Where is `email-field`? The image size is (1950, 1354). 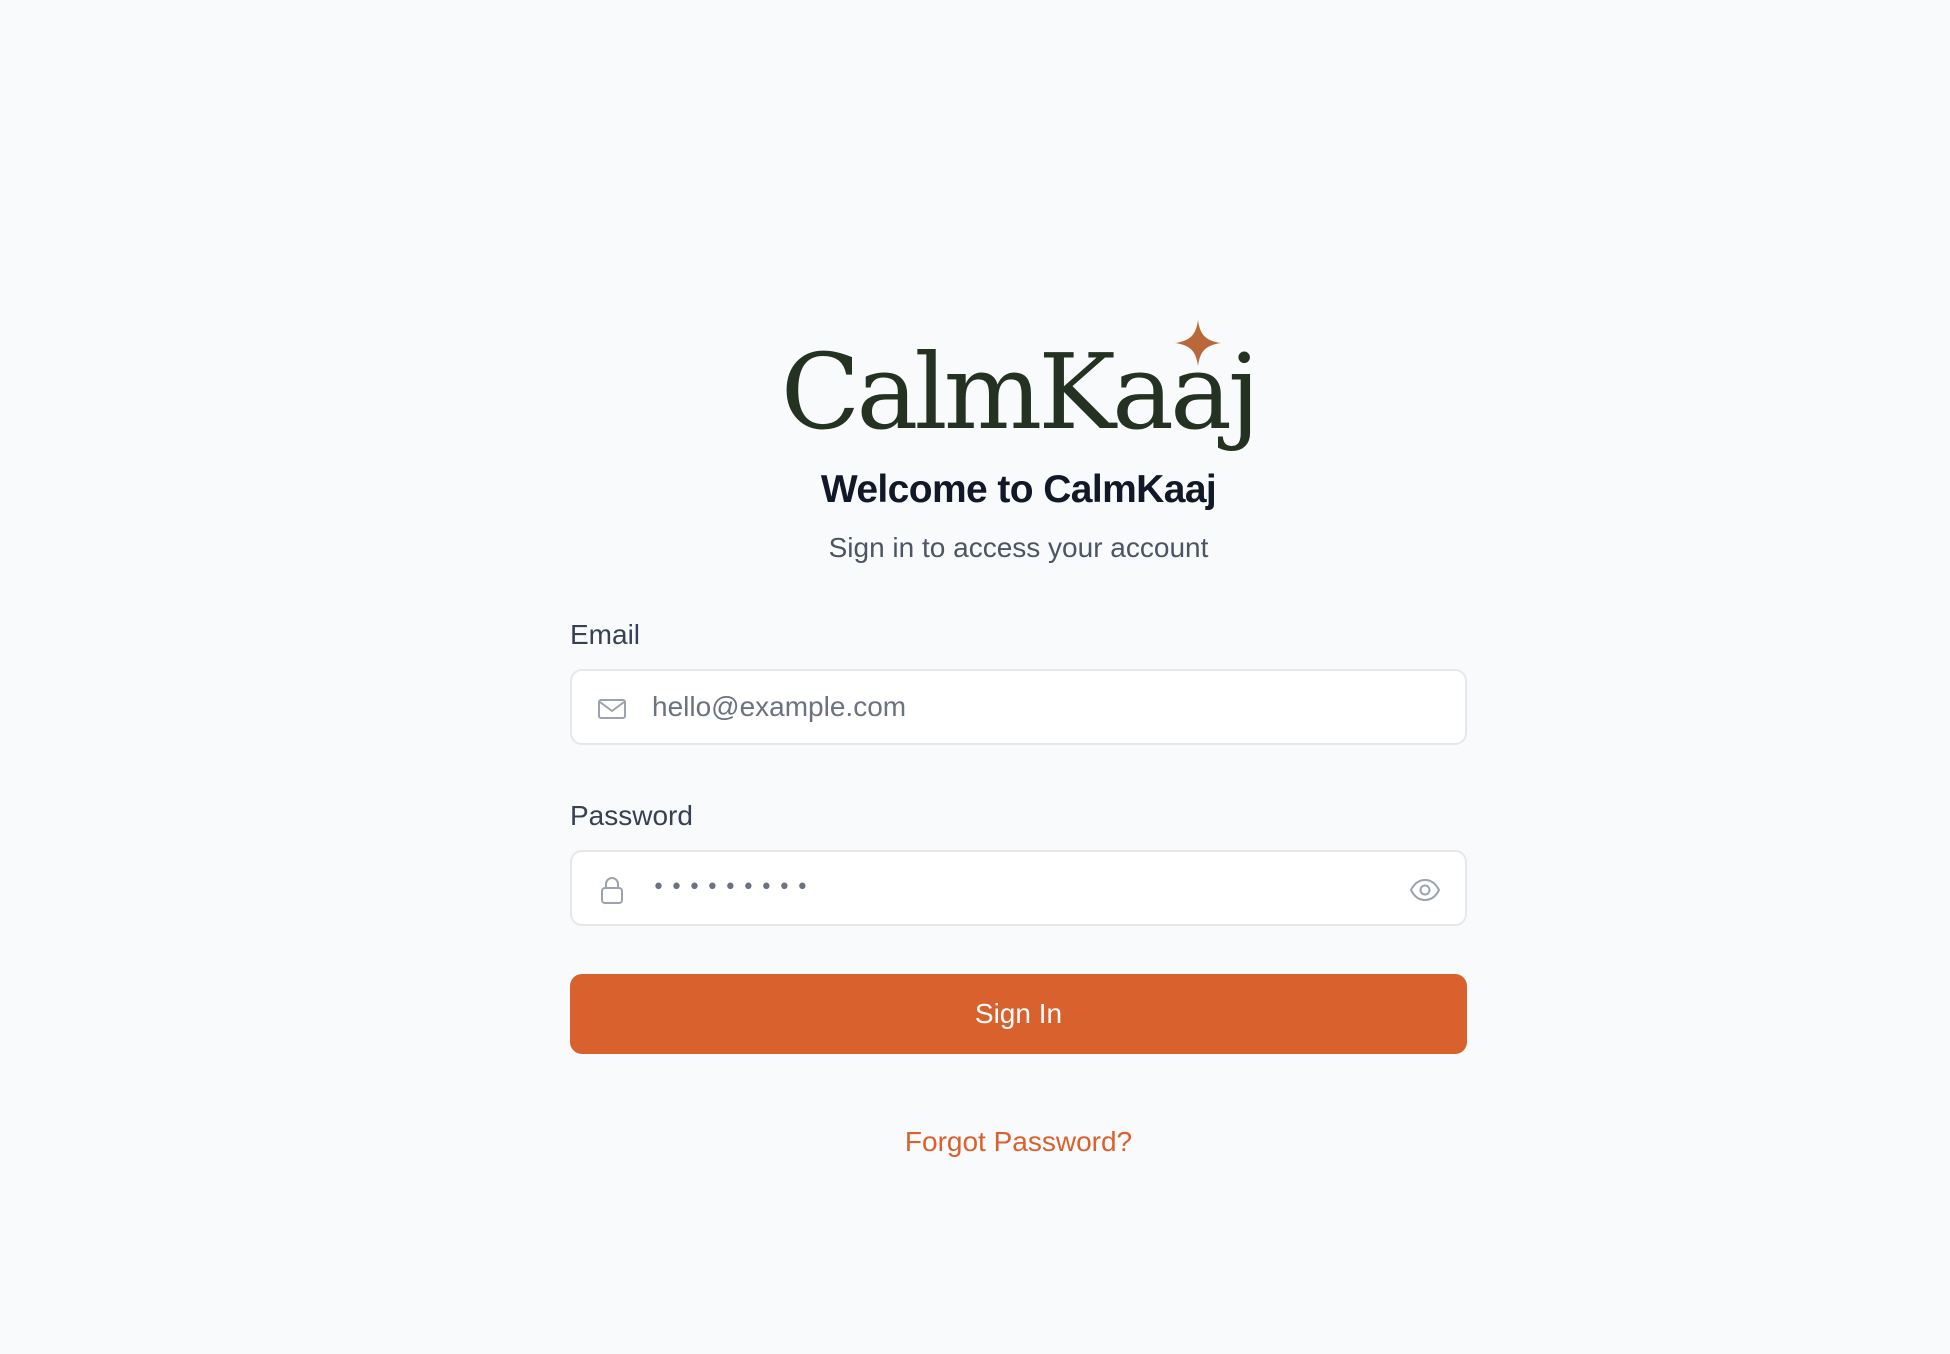 email-field is located at coordinates (1018, 707).